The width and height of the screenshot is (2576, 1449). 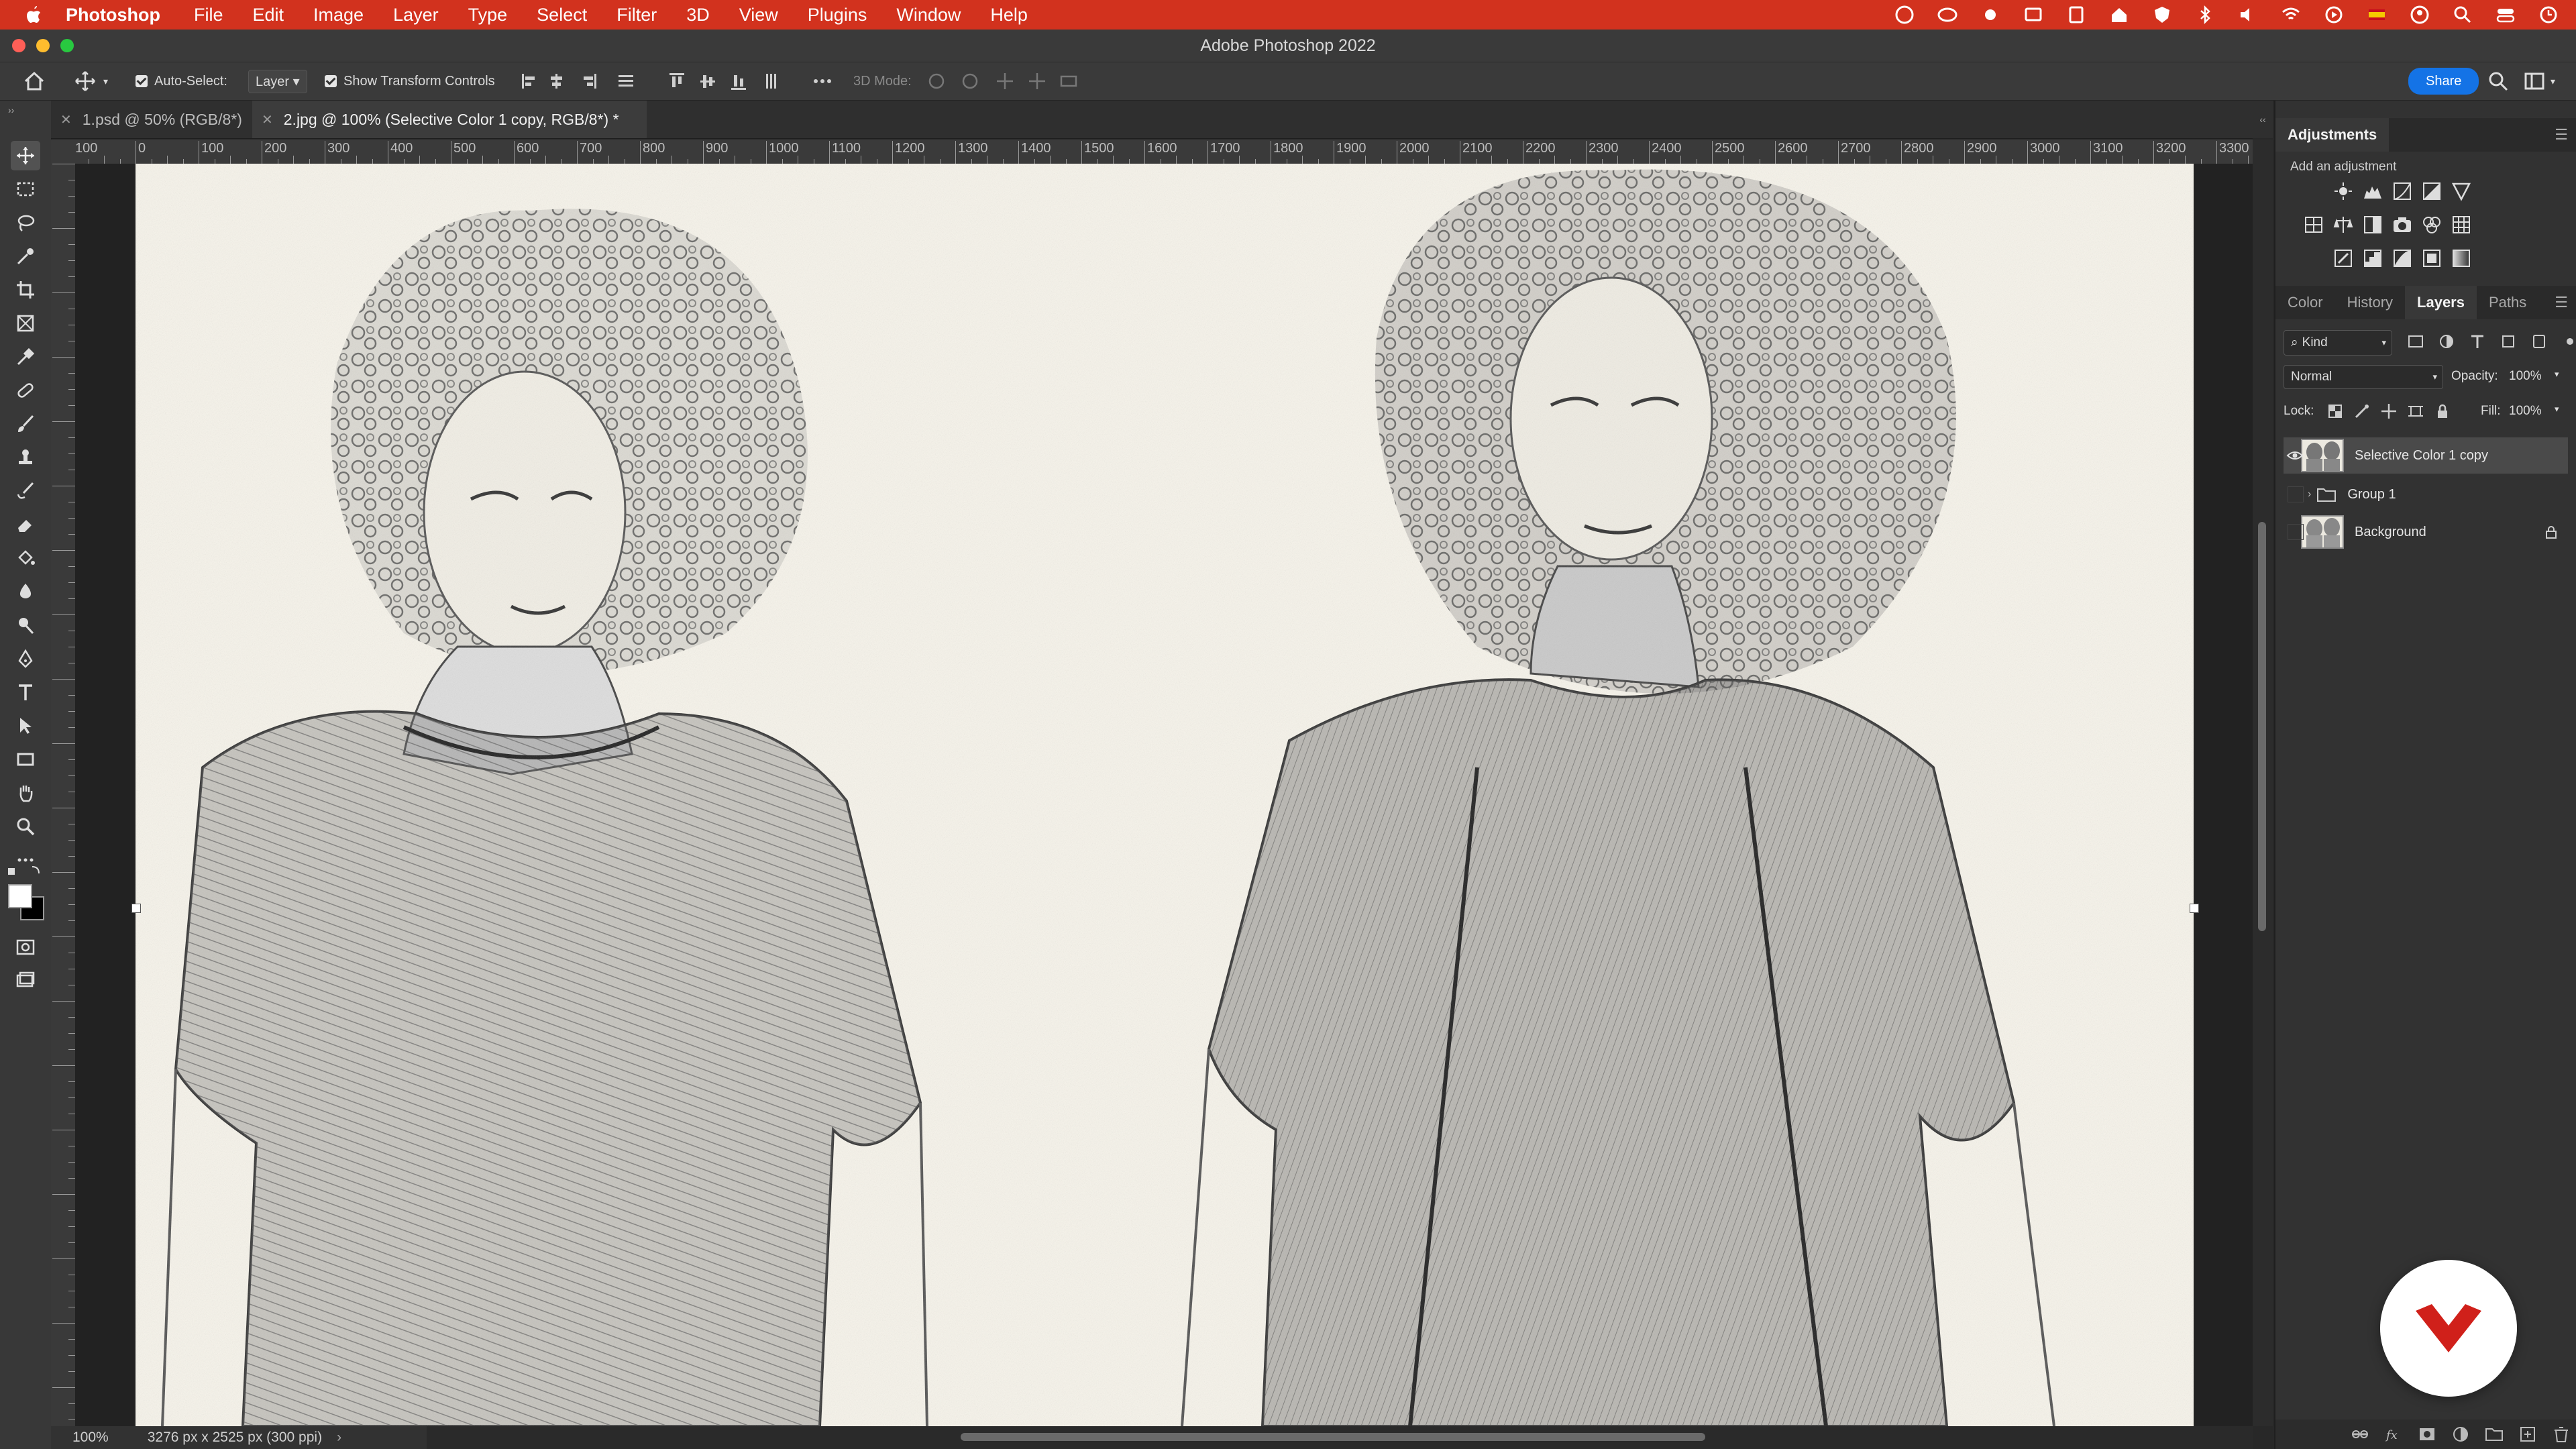 What do you see at coordinates (2343, 191) in the screenshot?
I see `brightness-contrast-icon` at bounding box center [2343, 191].